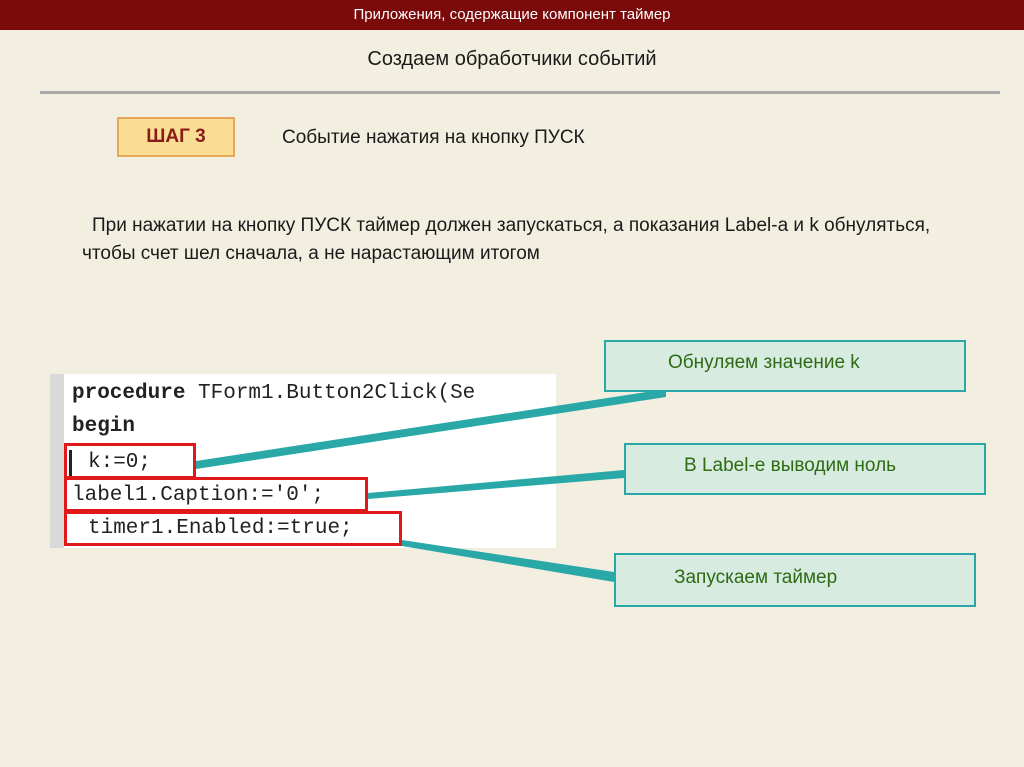 The height and width of the screenshot is (767, 1024). Describe the element at coordinates (790, 465) in the screenshot. I see `callout-label-zero-text: В Label-е выводим ноль` at that location.